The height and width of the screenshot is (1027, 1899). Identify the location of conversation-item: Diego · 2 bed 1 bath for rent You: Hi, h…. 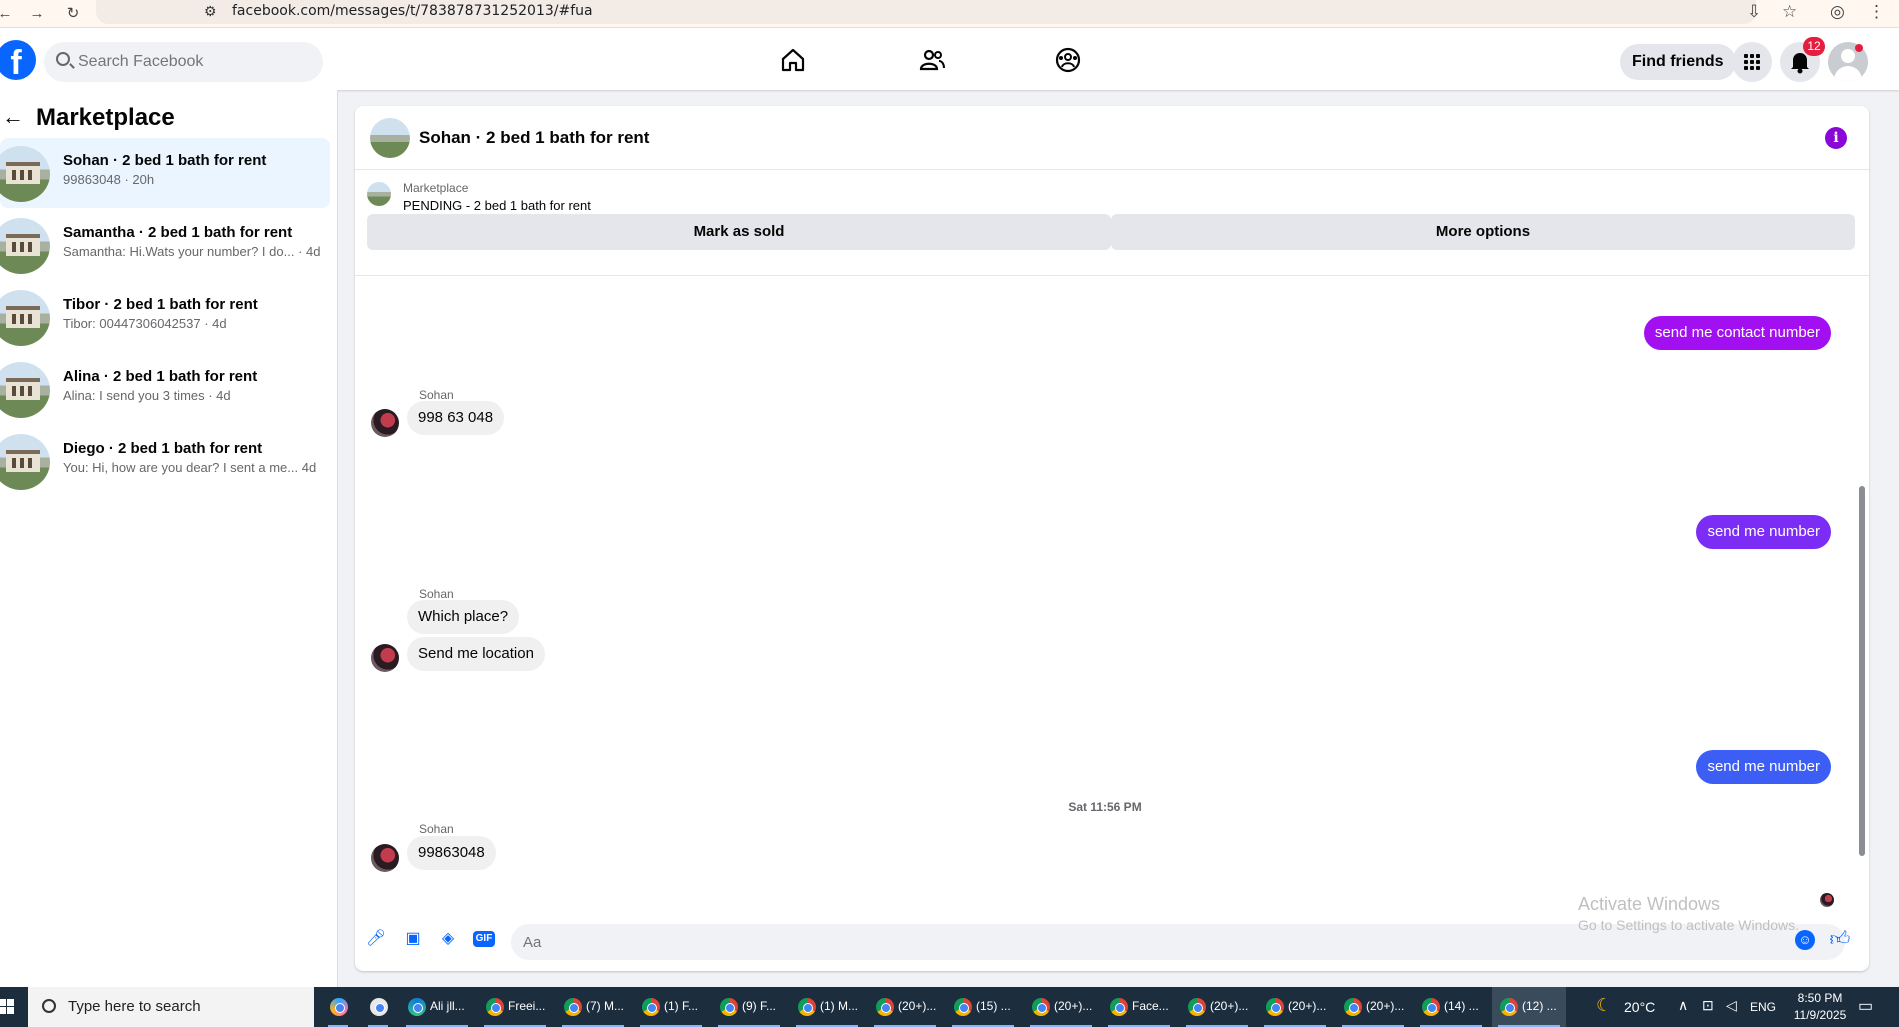
(165, 461).